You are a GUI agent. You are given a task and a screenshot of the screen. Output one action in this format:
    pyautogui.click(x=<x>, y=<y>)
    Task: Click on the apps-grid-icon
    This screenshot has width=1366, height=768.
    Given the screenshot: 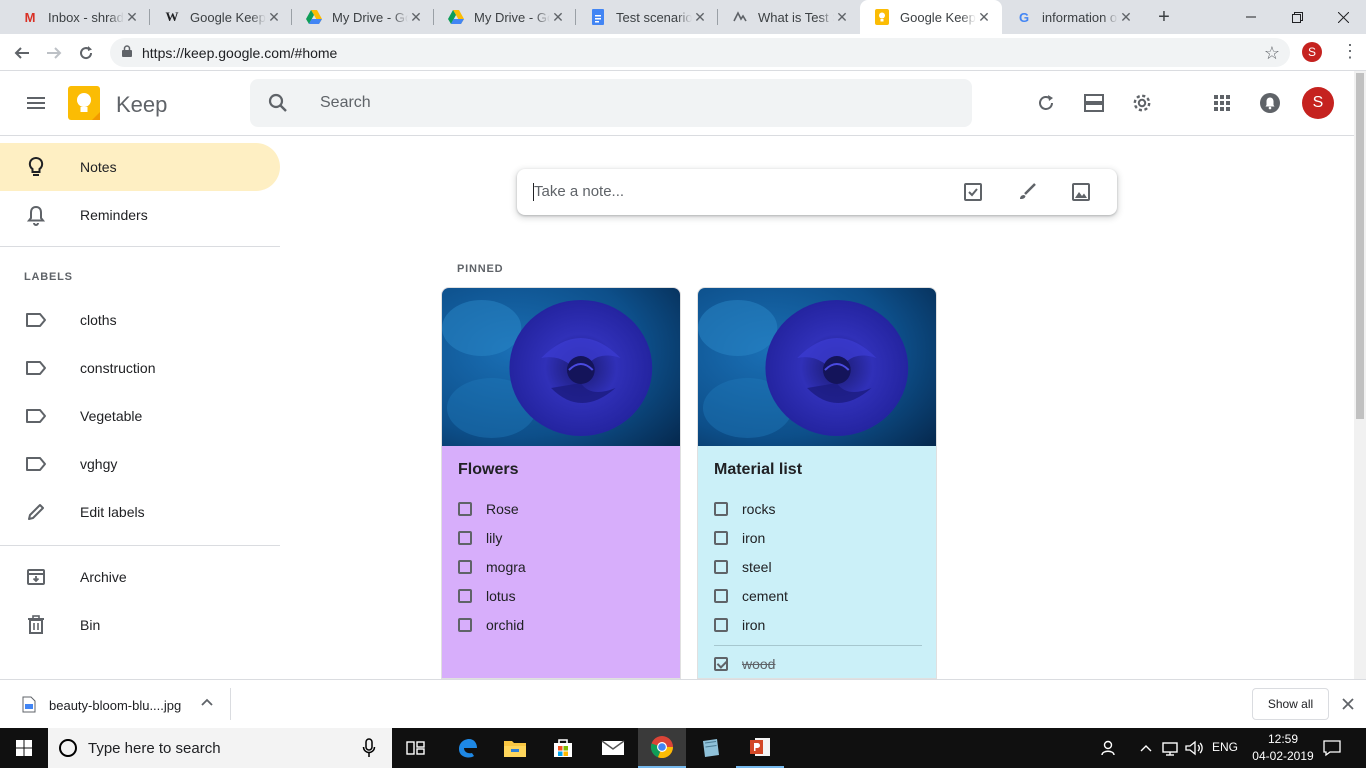 What is the action you would take?
    pyautogui.click(x=1222, y=103)
    